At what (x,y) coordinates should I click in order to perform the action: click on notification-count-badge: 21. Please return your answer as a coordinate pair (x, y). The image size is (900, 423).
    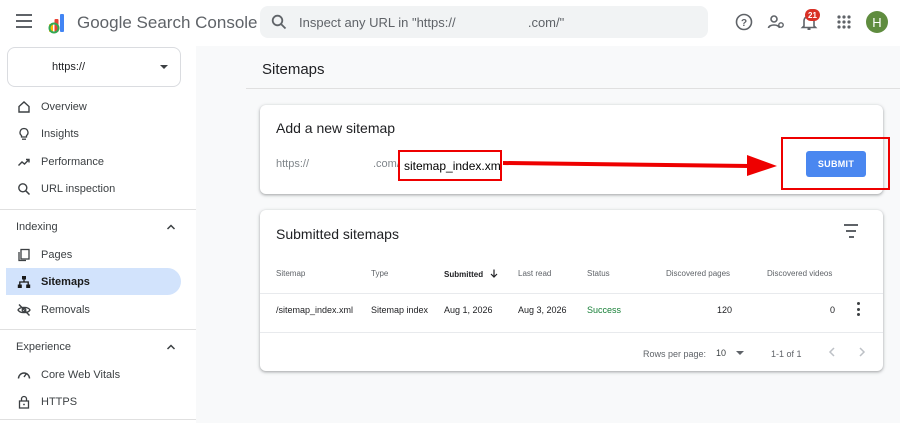
    Looking at the image, I should click on (812, 15).